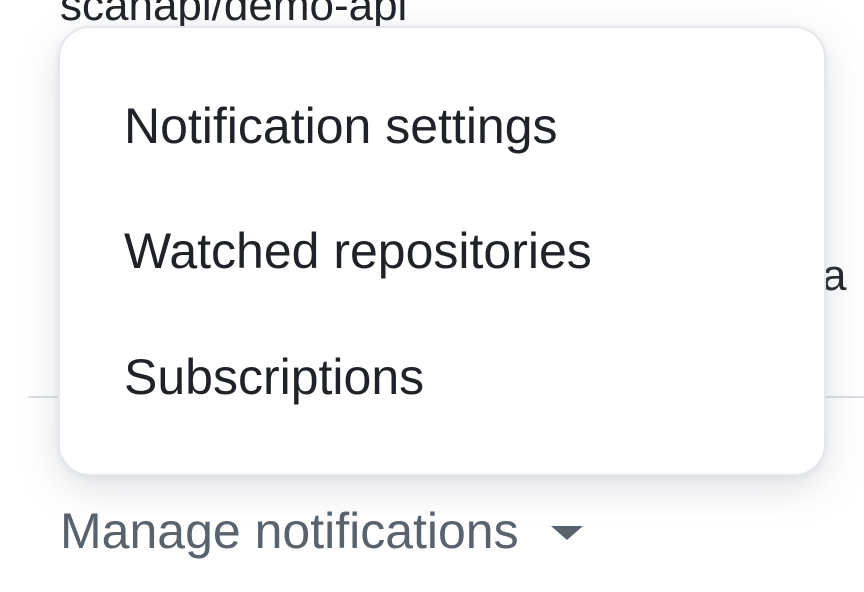  Describe the element at coordinates (566, 533) in the screenshot. I see `triangle-down-icon` at that location.